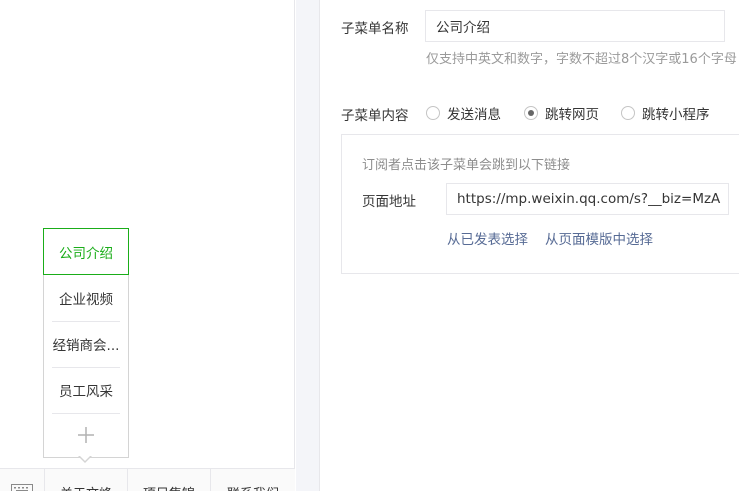 This screenshot has height=491, width=739. What do you see at coordinates (389, 202) in the screenshot?
I see `page-url-label: 页面地址` at bounding box center [389, 202].